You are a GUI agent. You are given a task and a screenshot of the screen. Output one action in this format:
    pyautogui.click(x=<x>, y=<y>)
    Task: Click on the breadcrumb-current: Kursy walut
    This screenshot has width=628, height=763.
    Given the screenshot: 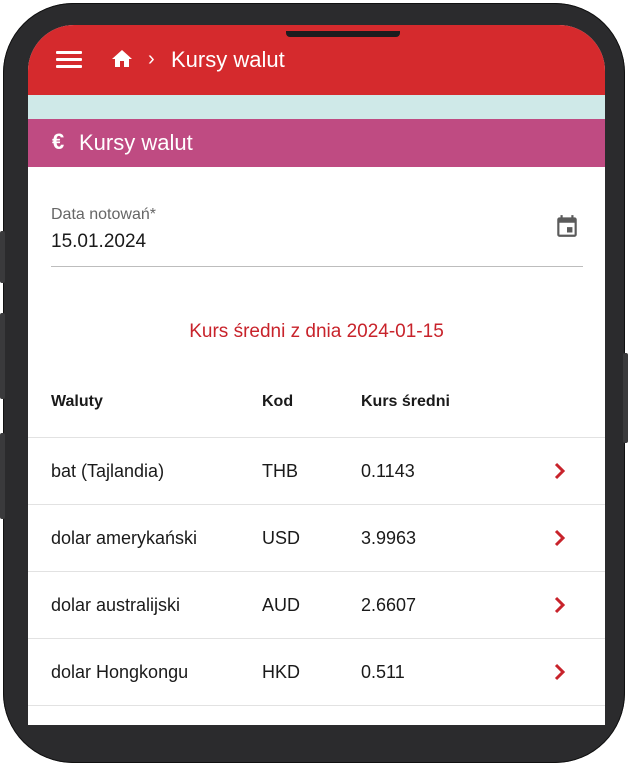 What is the action you would take?
    pyautogui.click(x=228, y=59)
    